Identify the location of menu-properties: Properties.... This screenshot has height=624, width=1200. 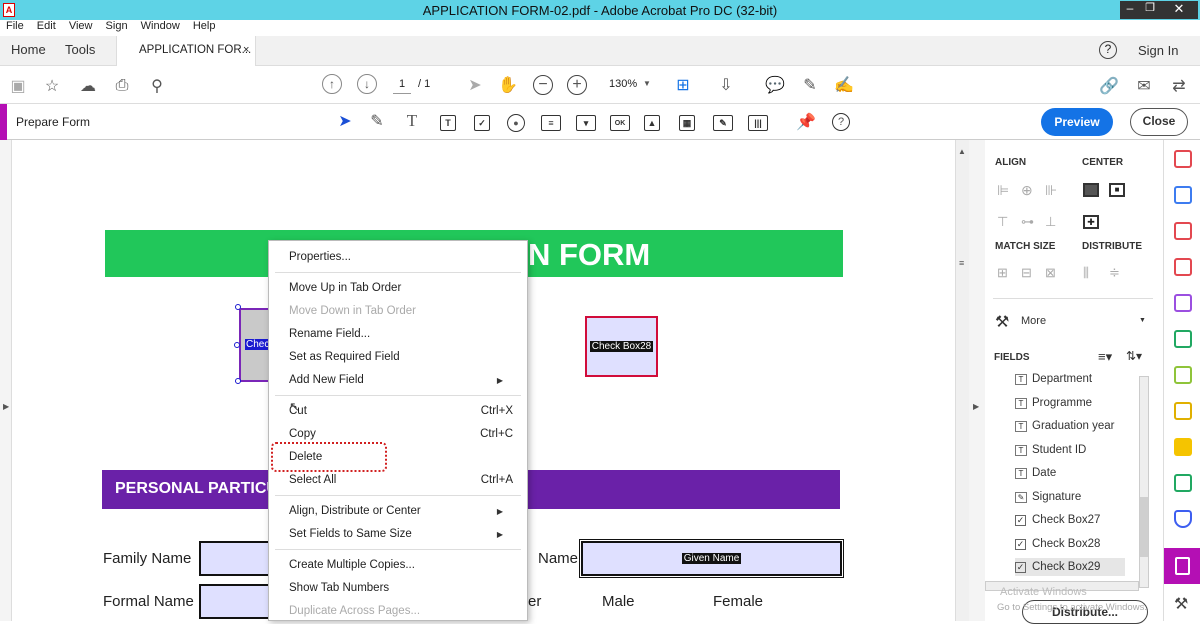
(320, 257).